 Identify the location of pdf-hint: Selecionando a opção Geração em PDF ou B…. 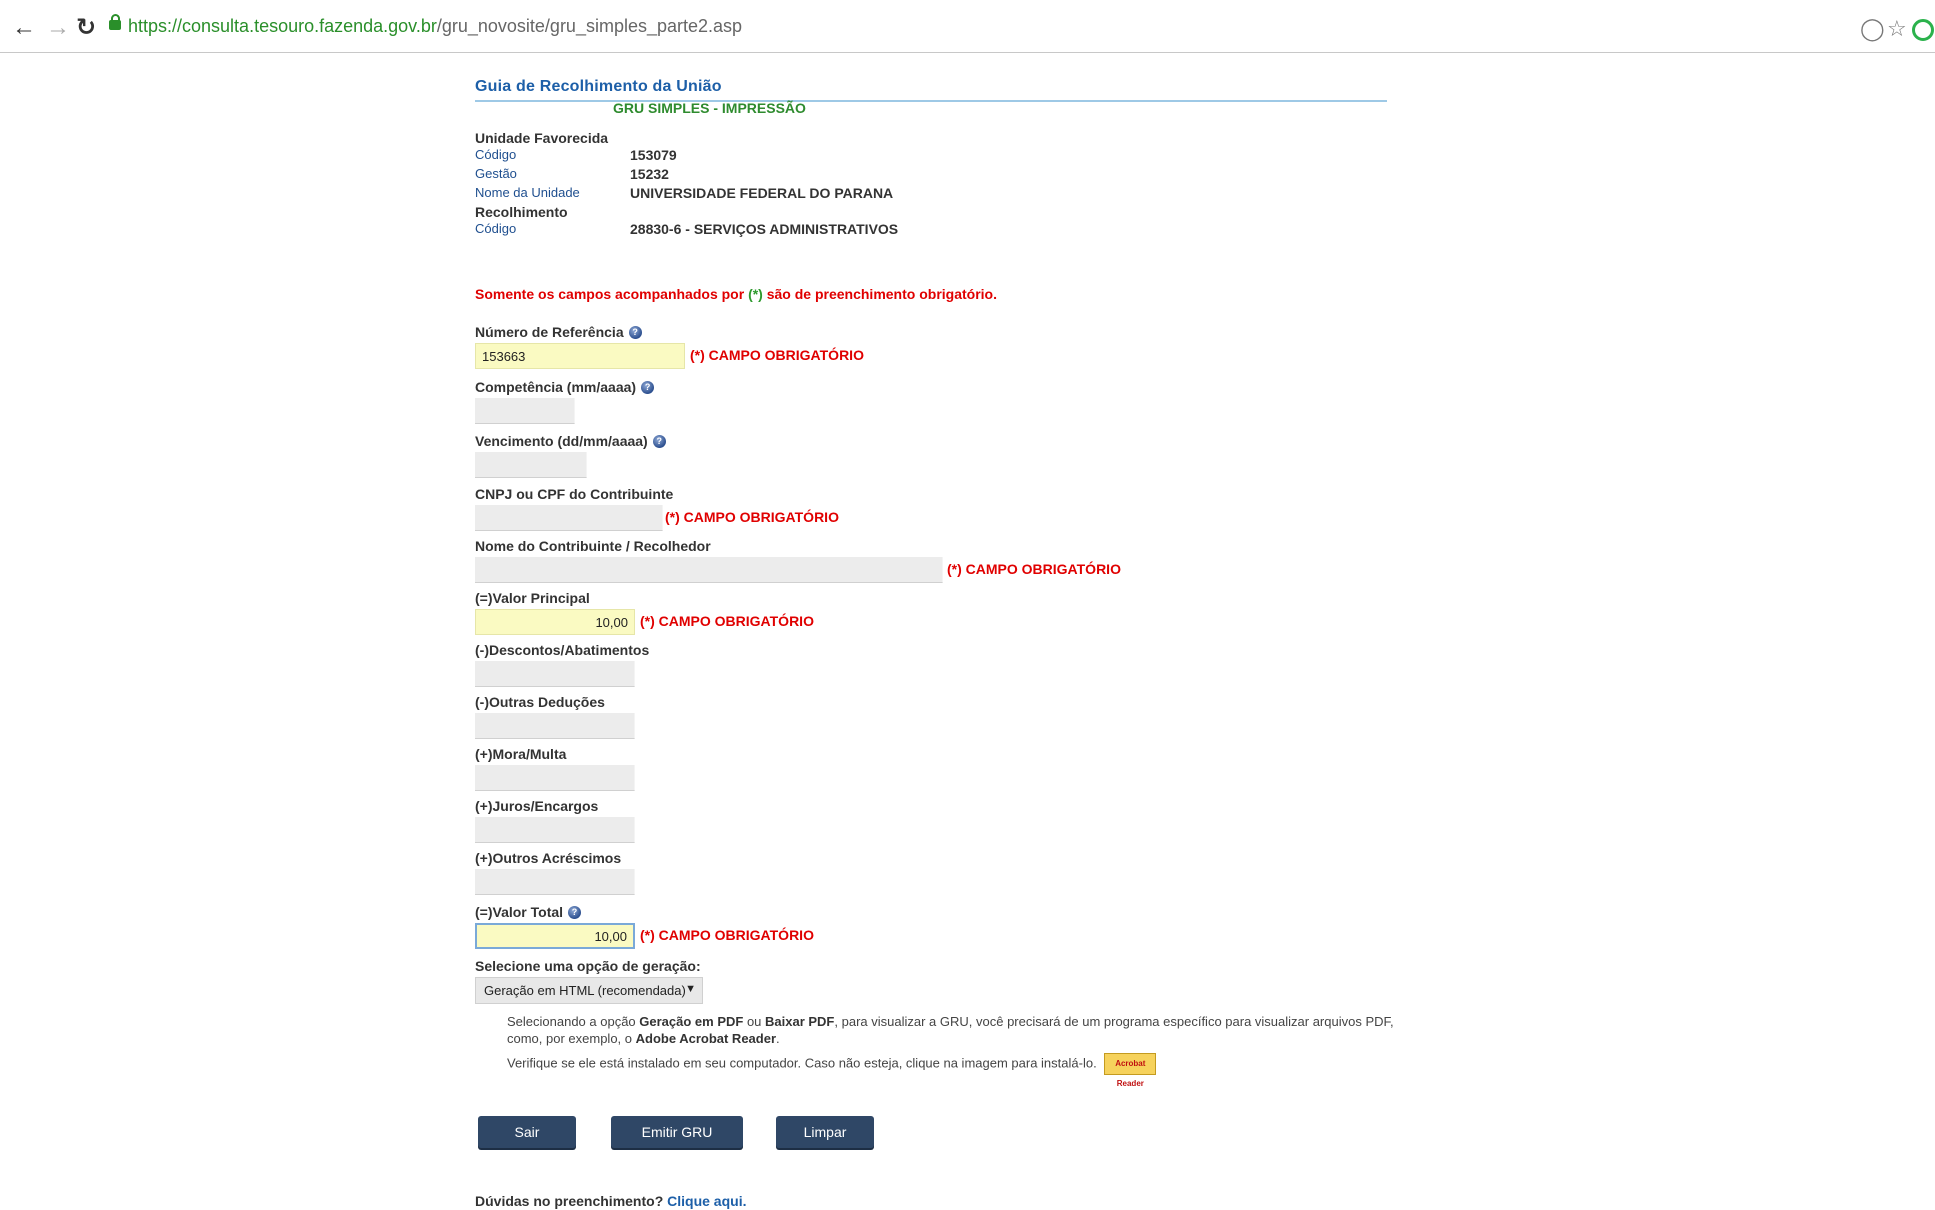
(952, 1050).